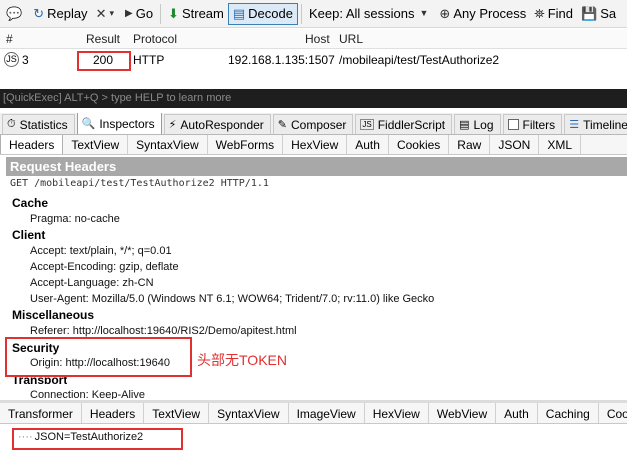 The height and width of the screenshot is (461, 627). Describe the element at coordinates (222, 124) in the screenshot. I see `tab-autoresponder-label: AutoResponder` at that location.